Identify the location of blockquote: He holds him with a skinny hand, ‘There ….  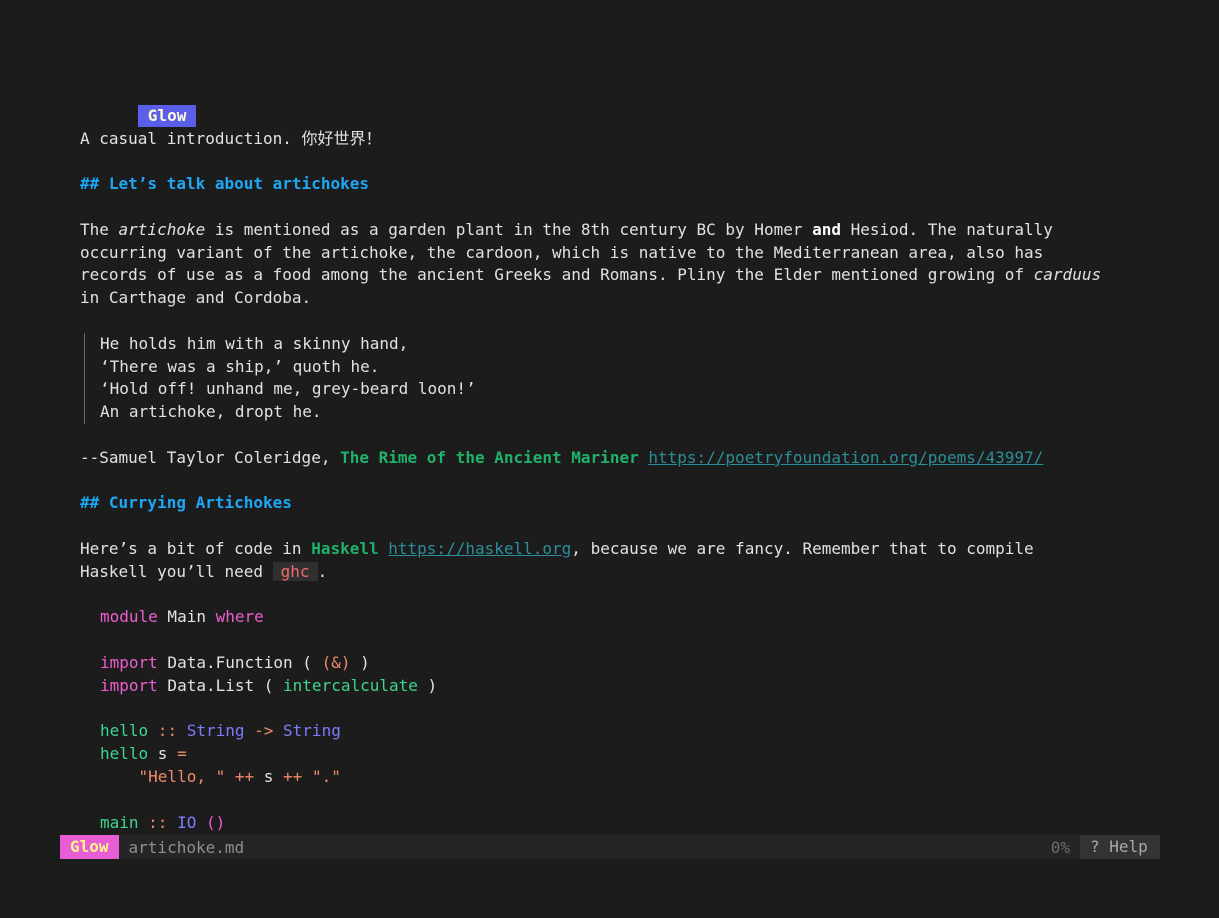
(622, 378).